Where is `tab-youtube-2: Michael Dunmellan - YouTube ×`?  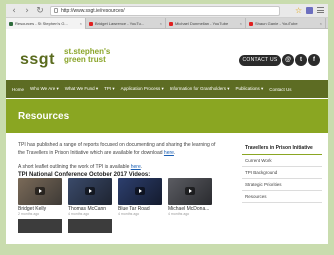 tab-youtube-2: Michael Dunmellan - YouTube × is located at coordinates (206, 23).